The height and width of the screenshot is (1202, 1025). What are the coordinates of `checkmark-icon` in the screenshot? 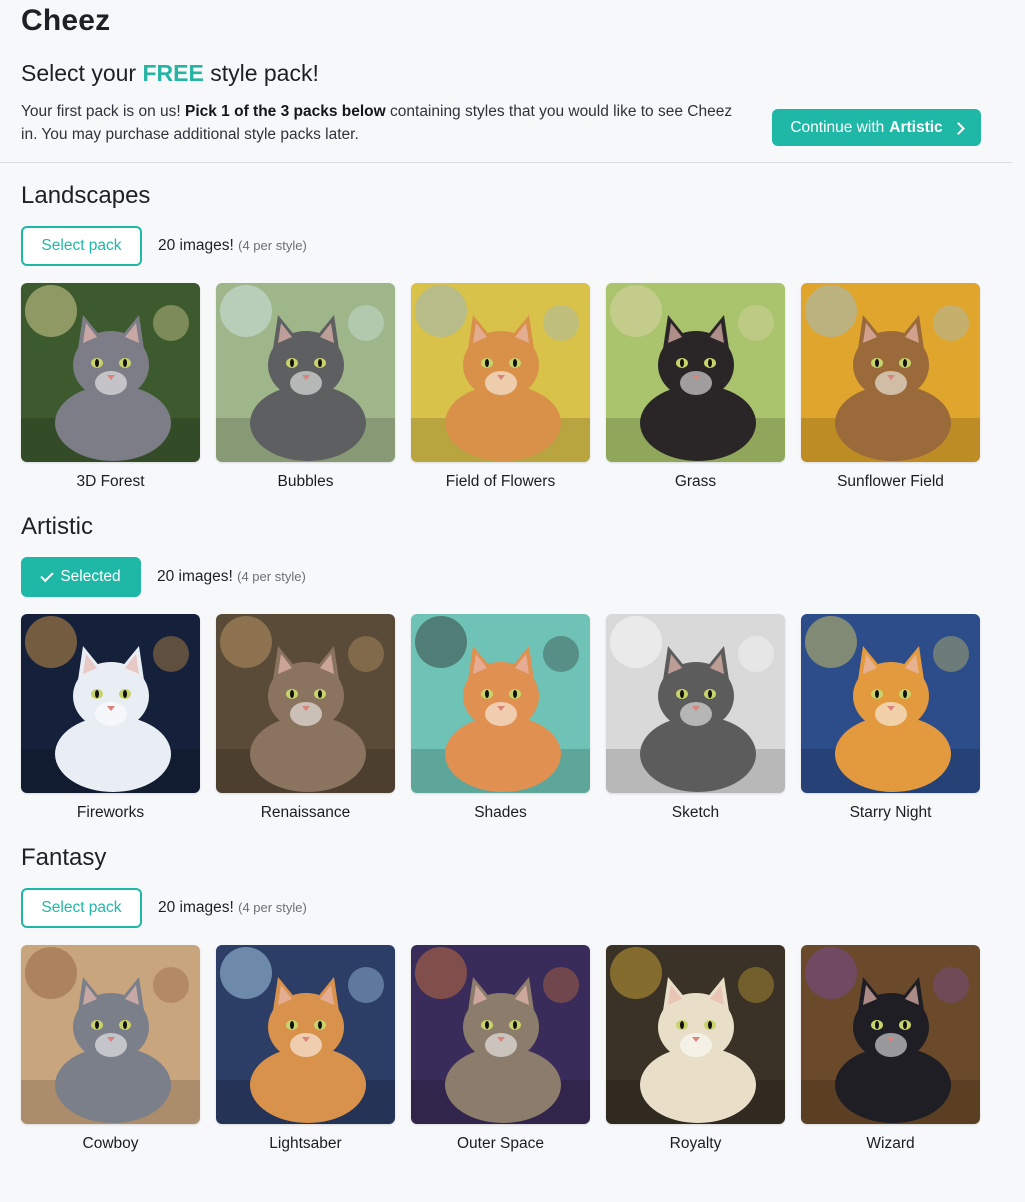 It's located at (47, 575).